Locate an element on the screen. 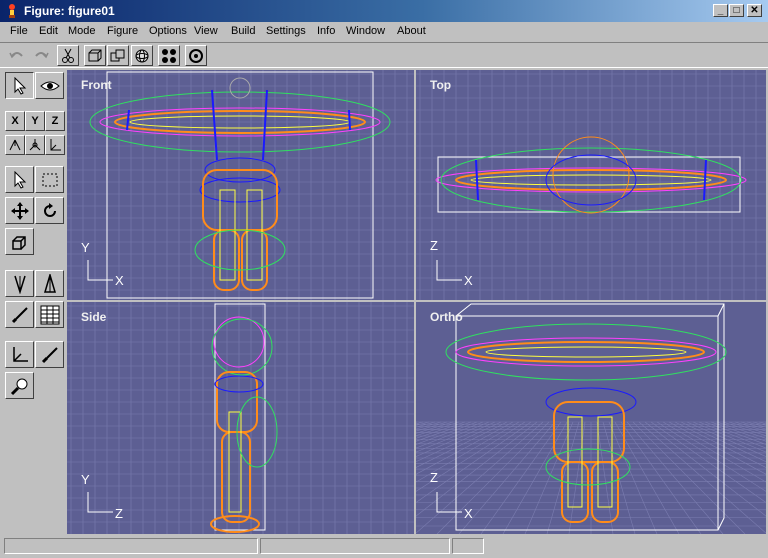 The width and height of the screenshot is (768, 558). cut-button is located at coordinates (68, 55).